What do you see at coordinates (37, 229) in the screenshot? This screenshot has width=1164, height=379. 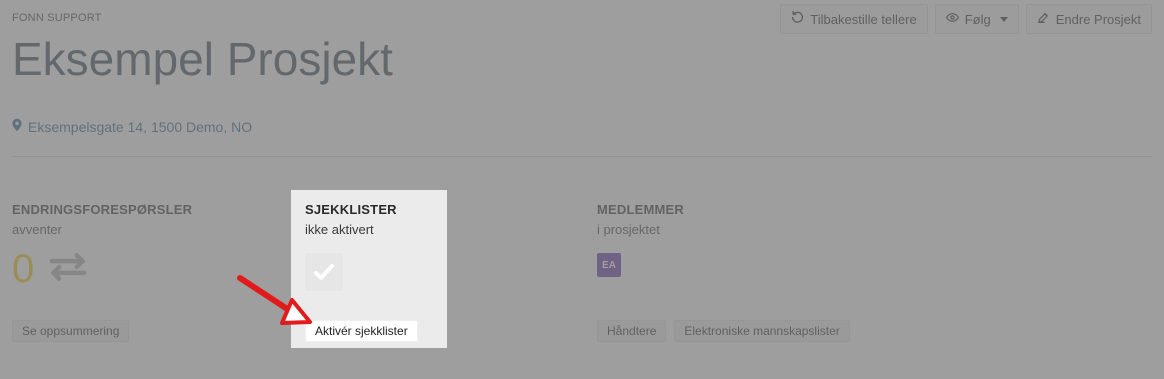 I see `change-requests-subtitle: avventer` at bounding box center [37, 229].